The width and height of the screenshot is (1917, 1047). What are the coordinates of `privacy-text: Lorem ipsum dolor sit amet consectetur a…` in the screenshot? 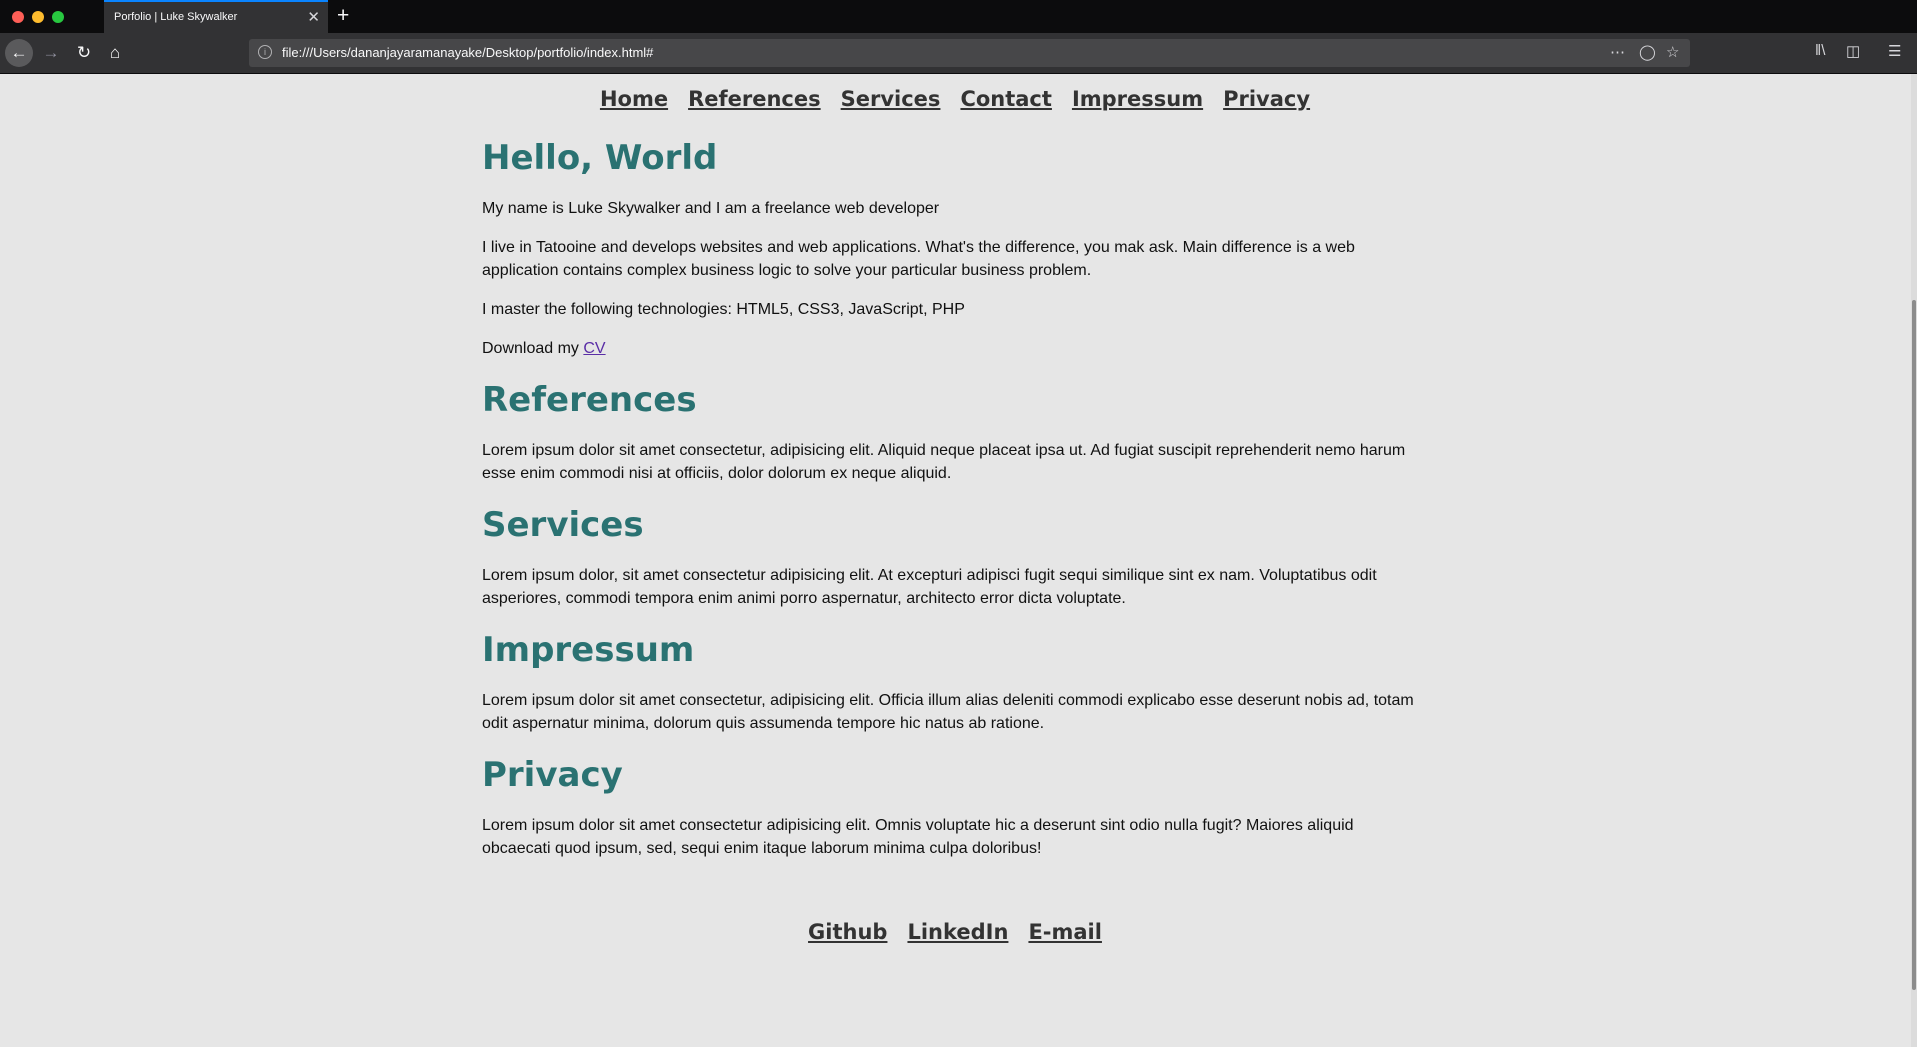 It's located at (918, 837).